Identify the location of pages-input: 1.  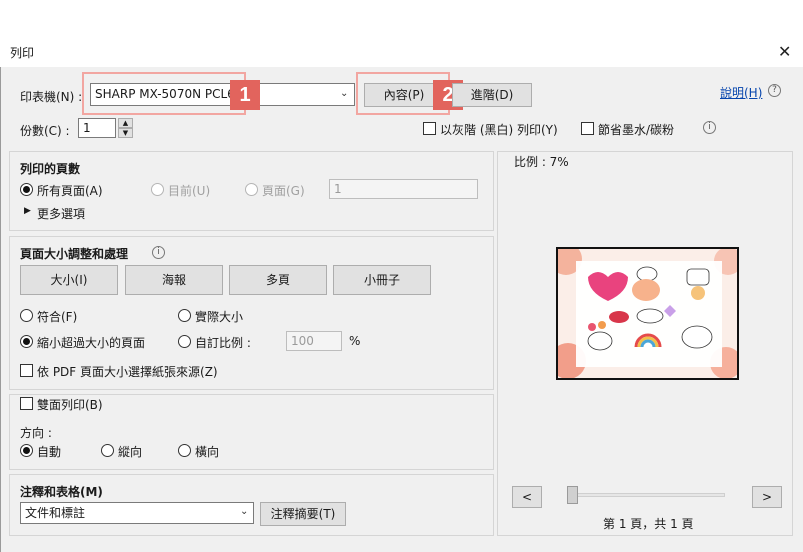
(403, 189).